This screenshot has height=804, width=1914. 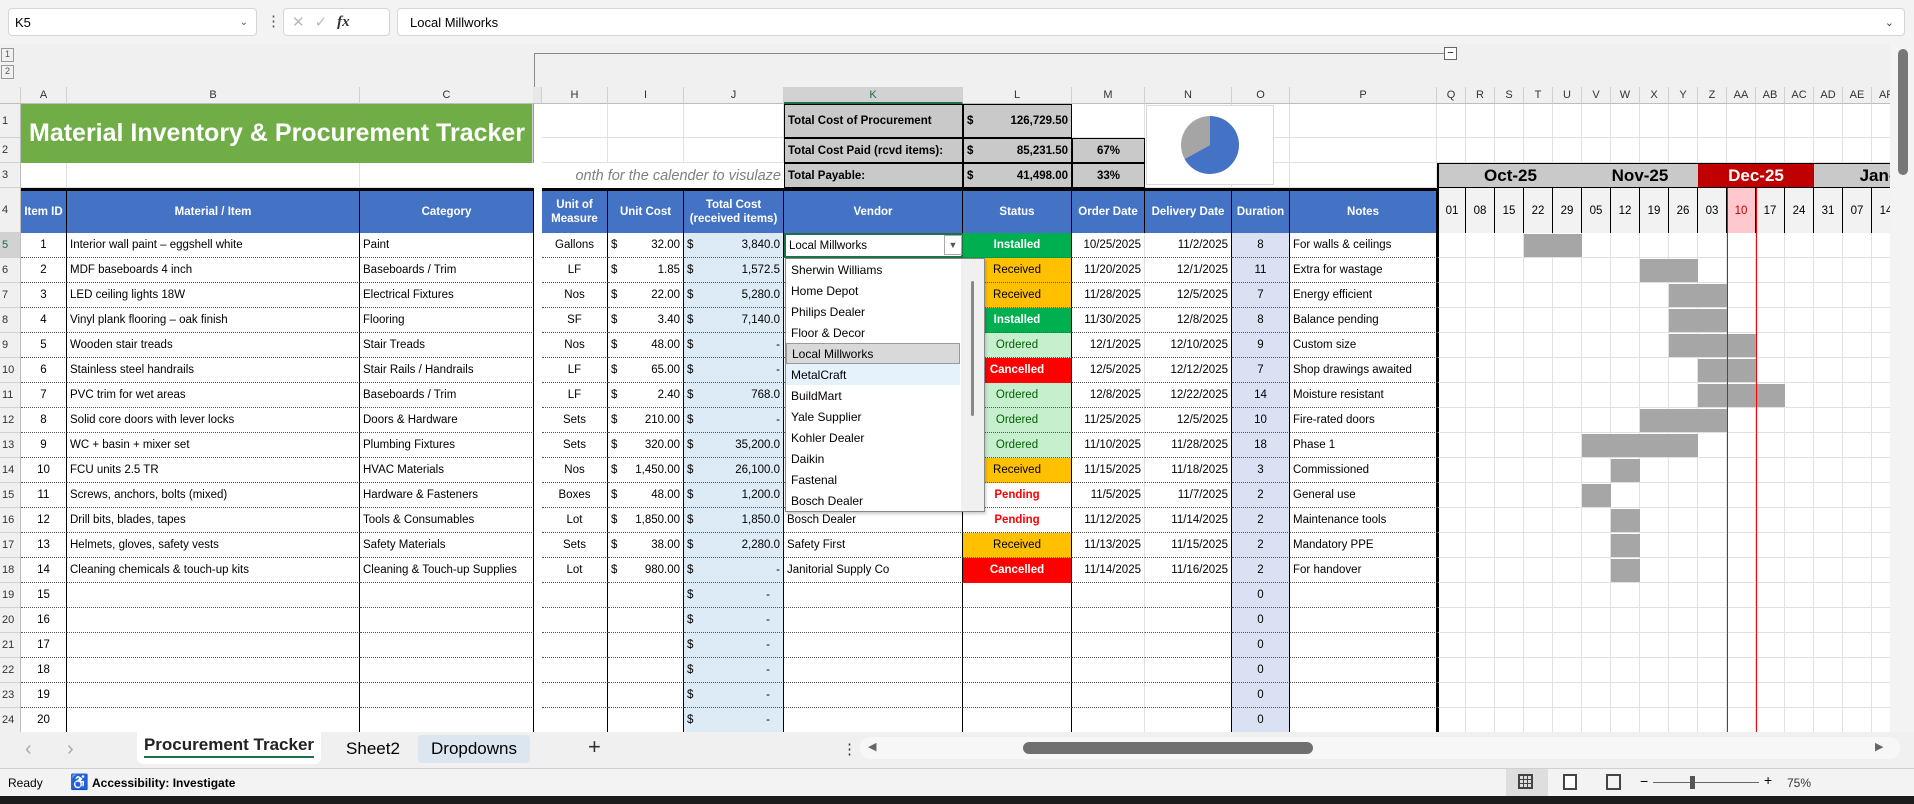 I want to click on row-header: 23, so click(x=10, y=695).